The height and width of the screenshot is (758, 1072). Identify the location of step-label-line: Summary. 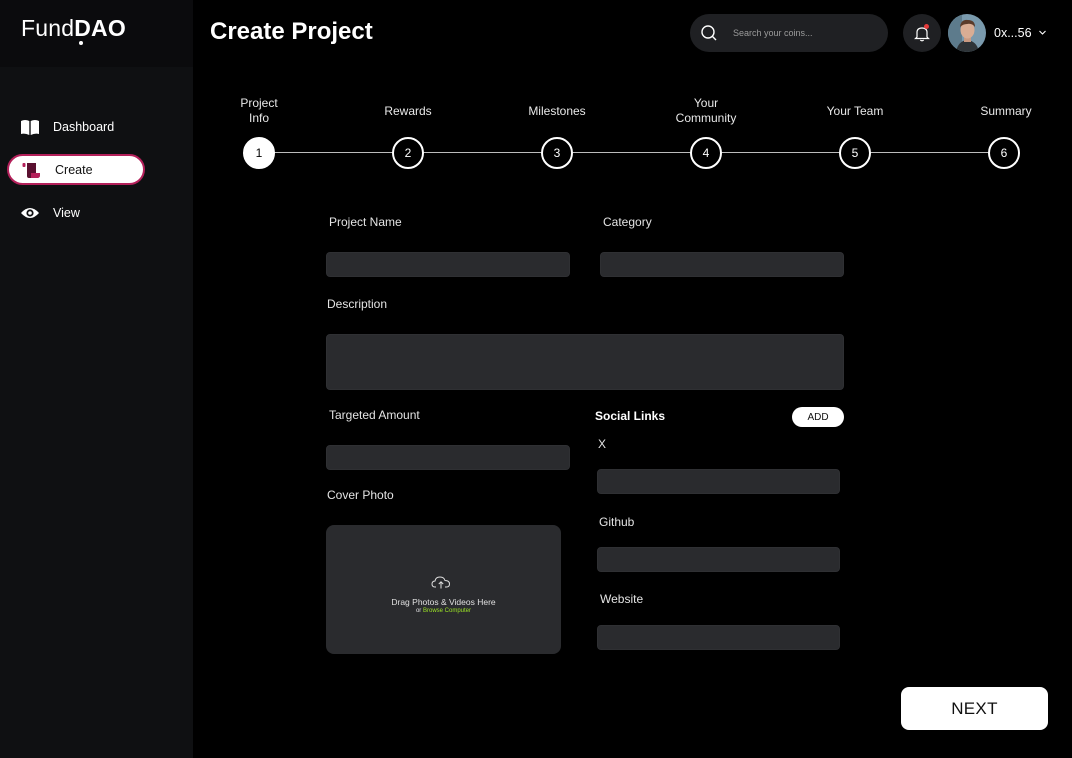
(1006, 111).